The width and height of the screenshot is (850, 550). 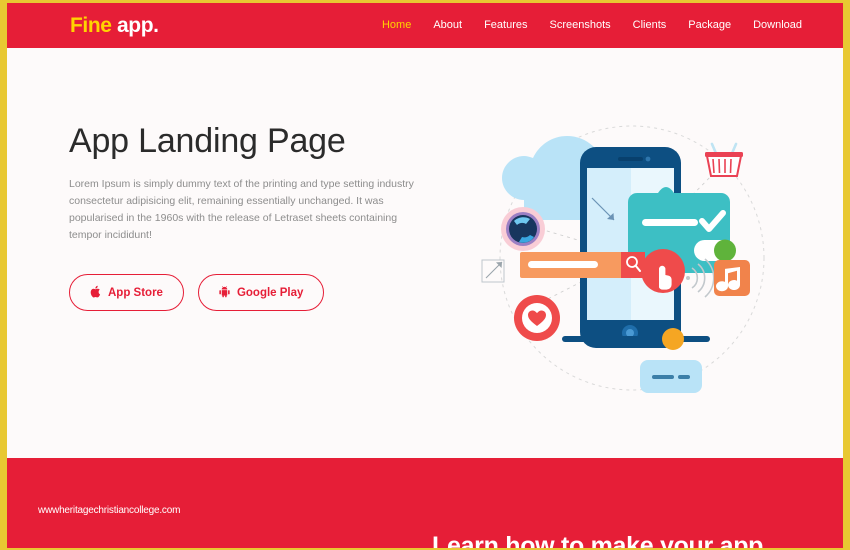 I want to click on nav-item-home: Home, so click(x=396, y=25).